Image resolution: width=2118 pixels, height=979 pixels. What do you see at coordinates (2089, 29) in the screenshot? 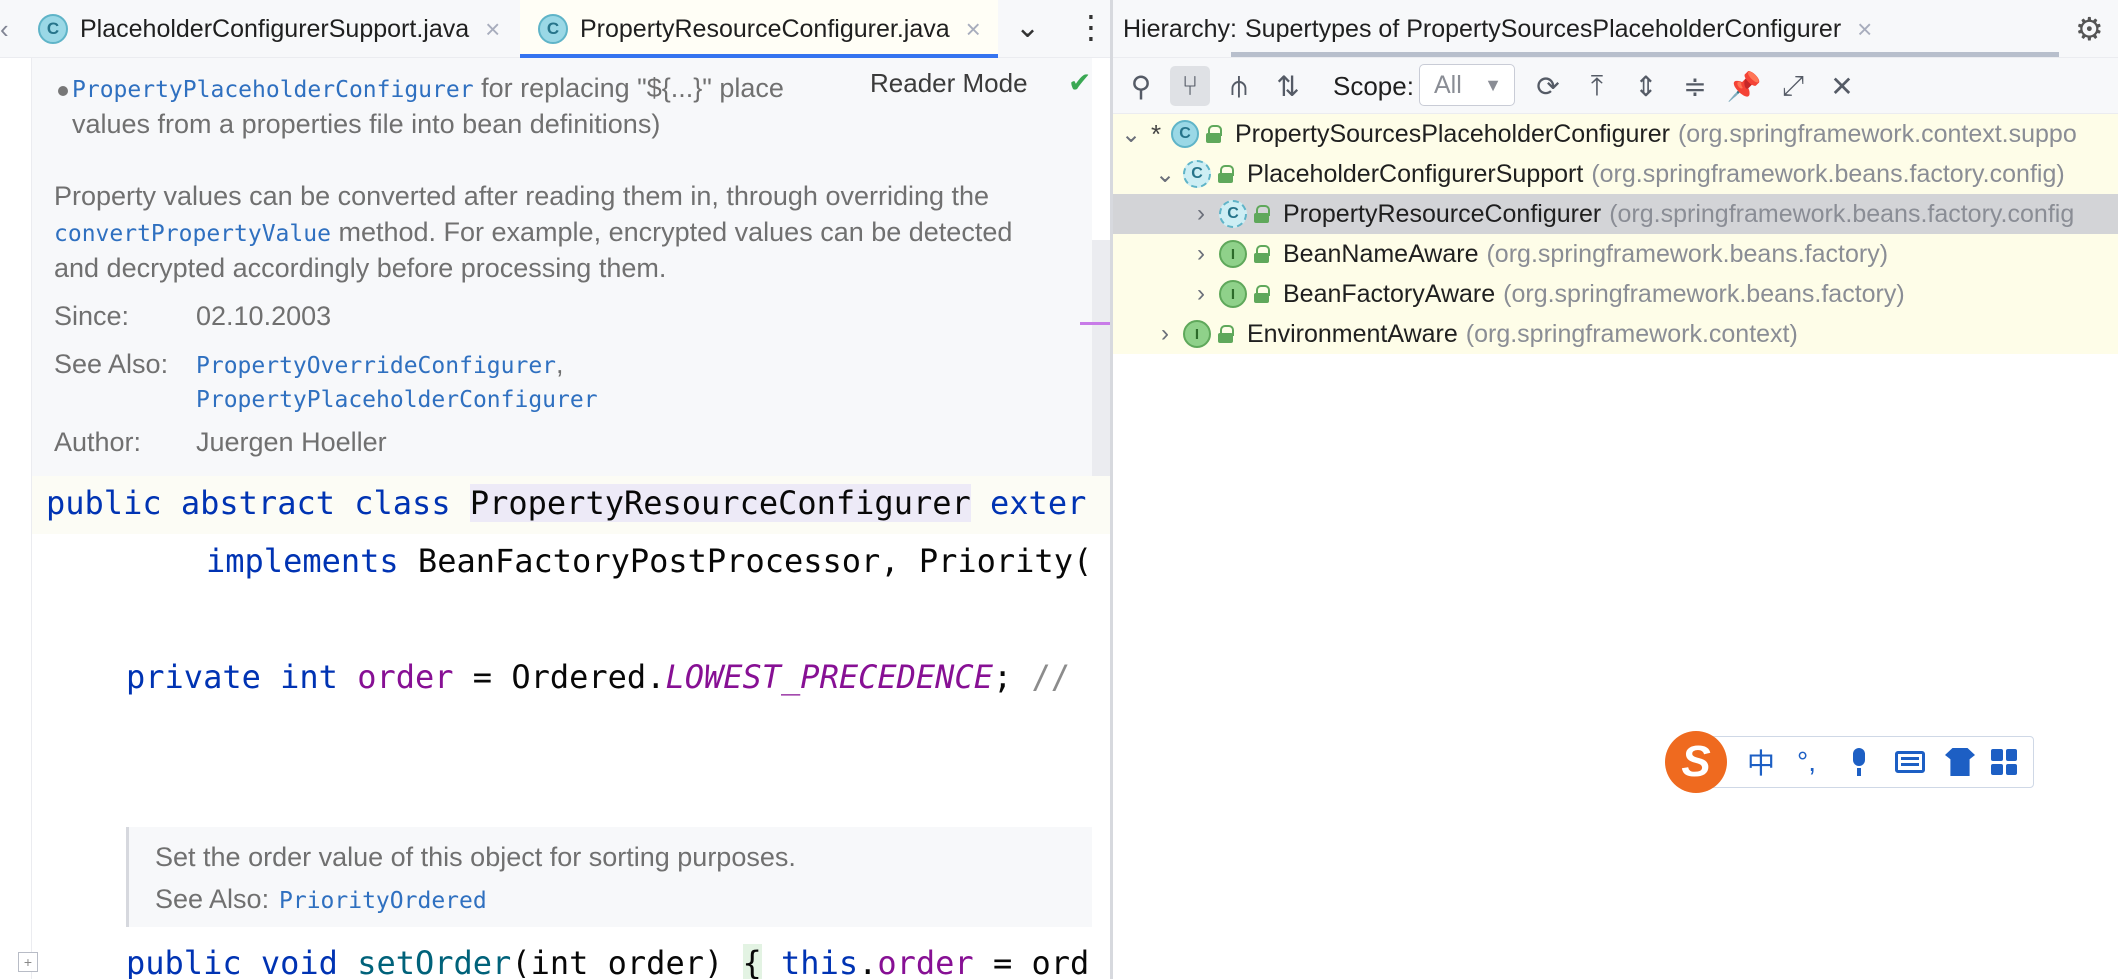
I see `gear-icon: ⚙` at bounding box center [2089, 29].